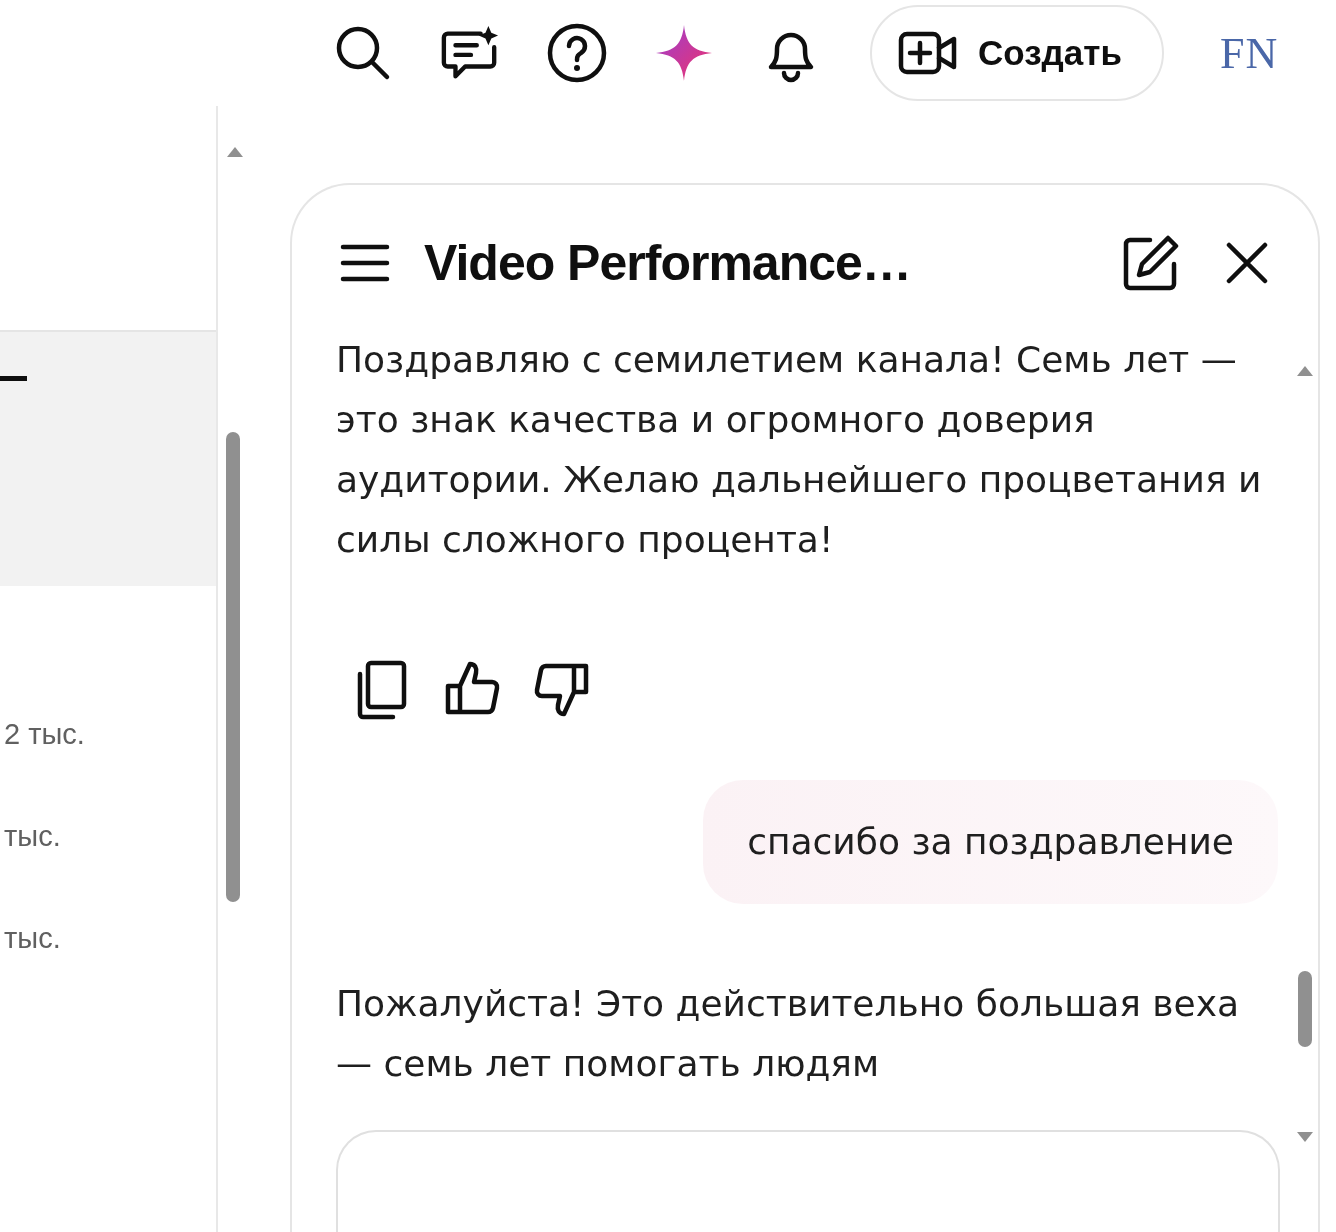 The width and height of the screenshot is (1336, 1232). What do you see at coordinates (799, 450) in the screenshot?
I see `assistant-message: Поздравляю с семилетием канала! Семь лет — это знак качества и огромного доверия аудитории. Желаю дальнейшего процветания и силы сложного процента!` at bounding box center [799, 450].